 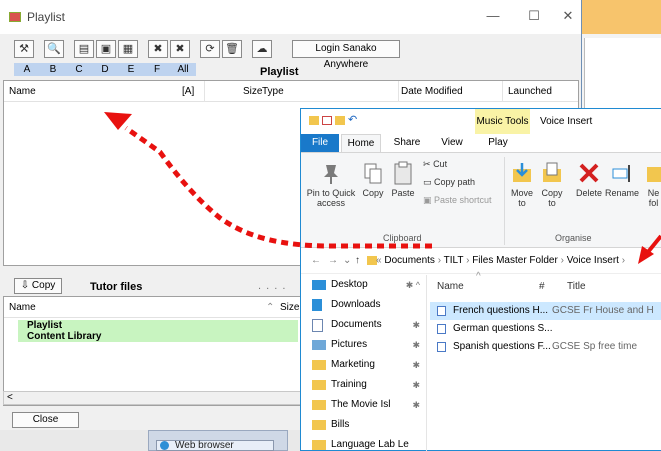 What do you see at coordinates (210, 49) in the screenshot?
I see `refresh-icon: ⟳` at bounding box center [210, 49].